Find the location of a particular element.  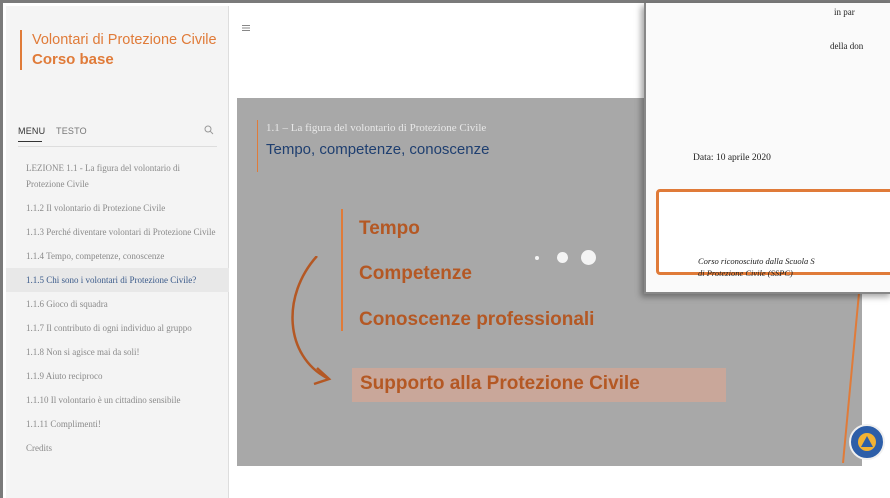

document-text-line-1: in par is located at coordinates (844, 12).